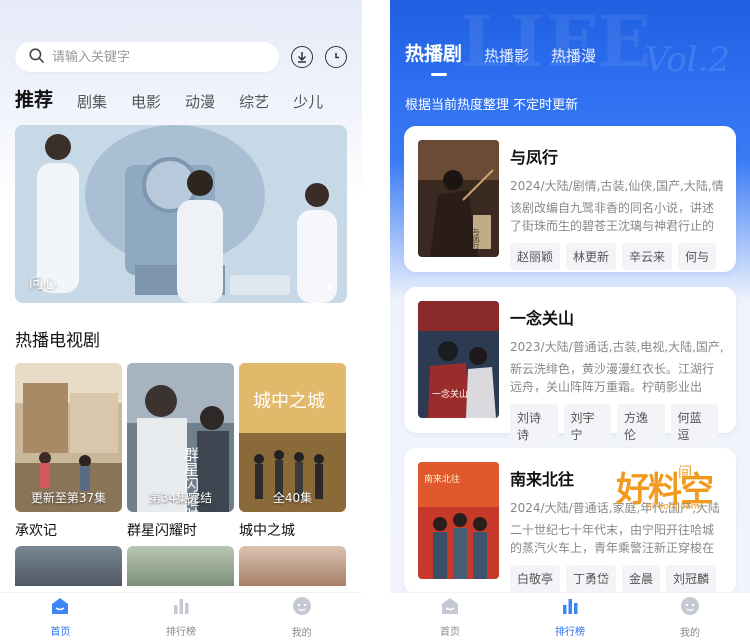 The image size is (750, 642). Describe the element at coordinates (302, 57) in the screenshot. I see `download-icon` at that location.